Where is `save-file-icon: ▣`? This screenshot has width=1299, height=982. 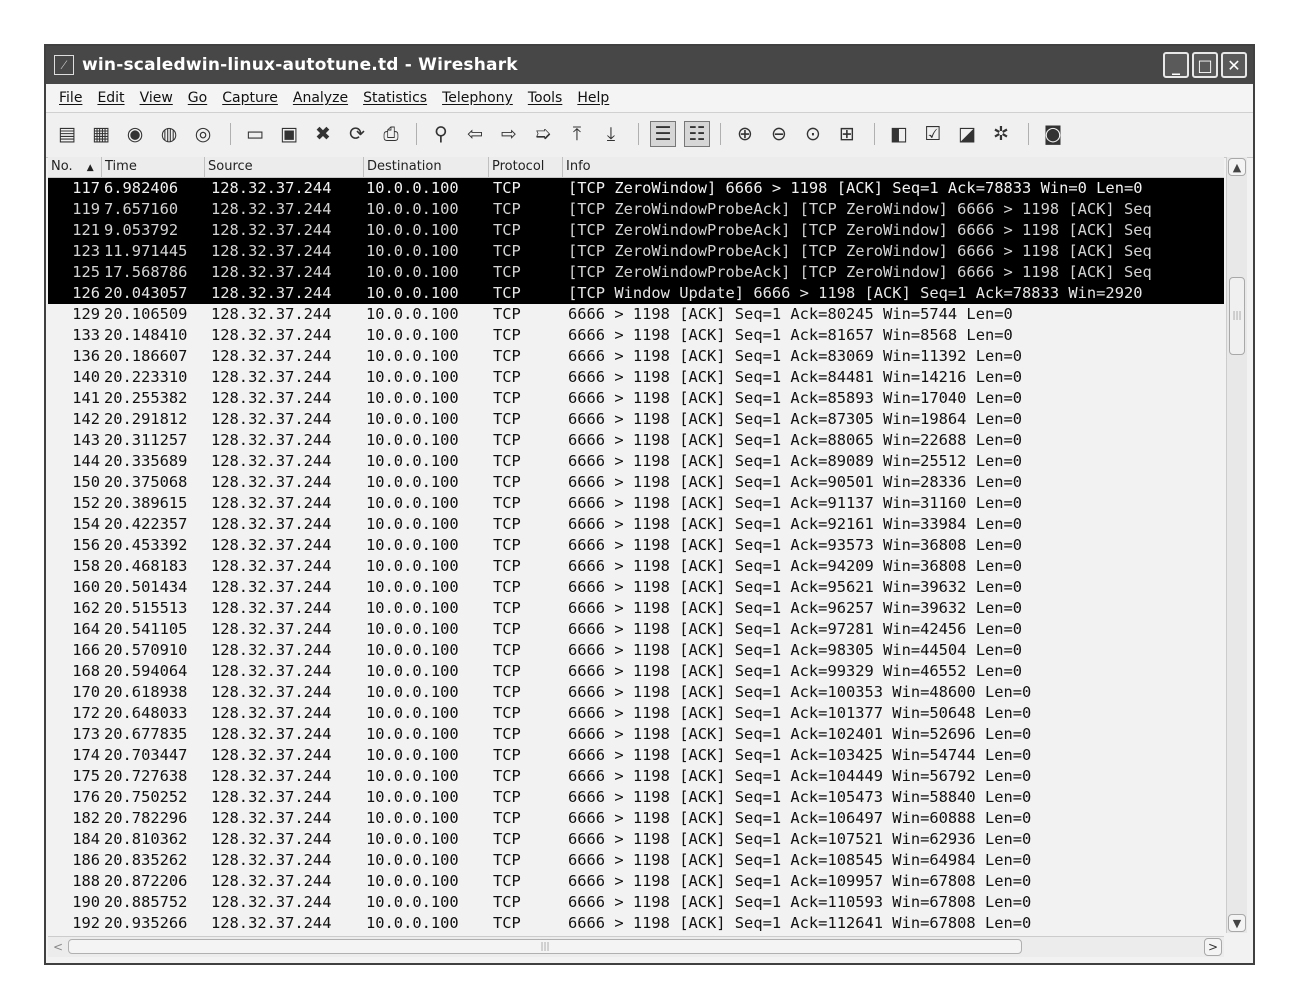 save-file-icon: ▣ is located at coordinates (289, 134).